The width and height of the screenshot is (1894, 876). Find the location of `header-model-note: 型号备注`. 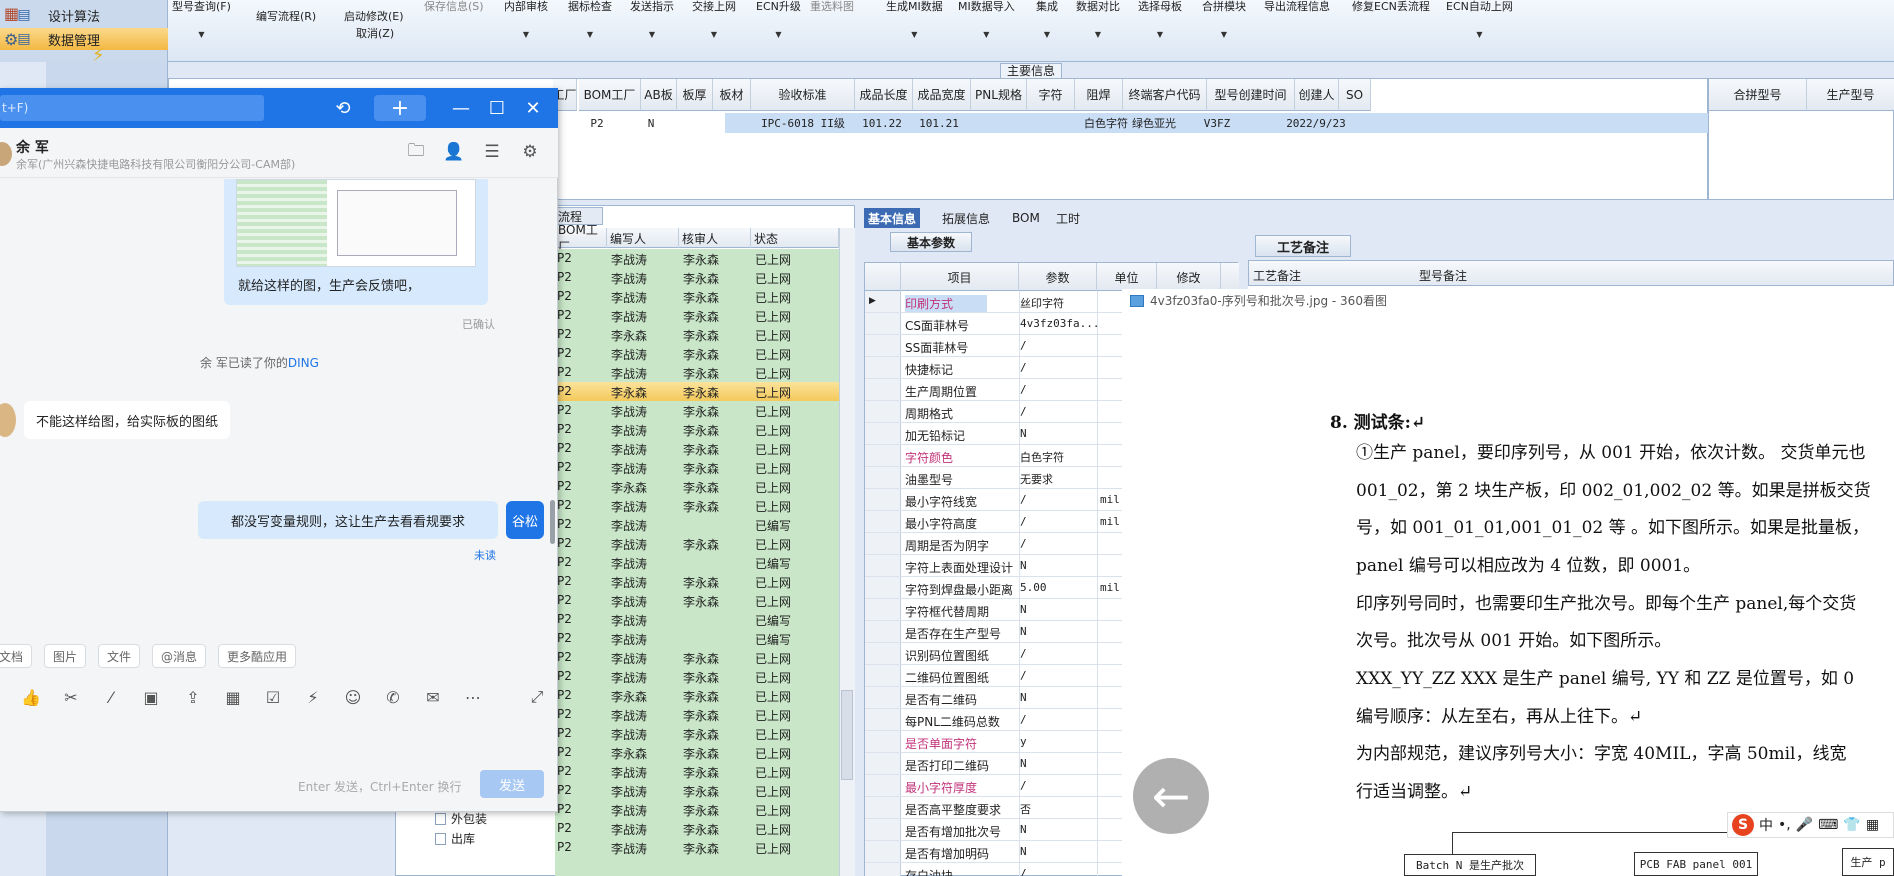

header-model-note: 型号备注 is located at coordinates (1443, 275).